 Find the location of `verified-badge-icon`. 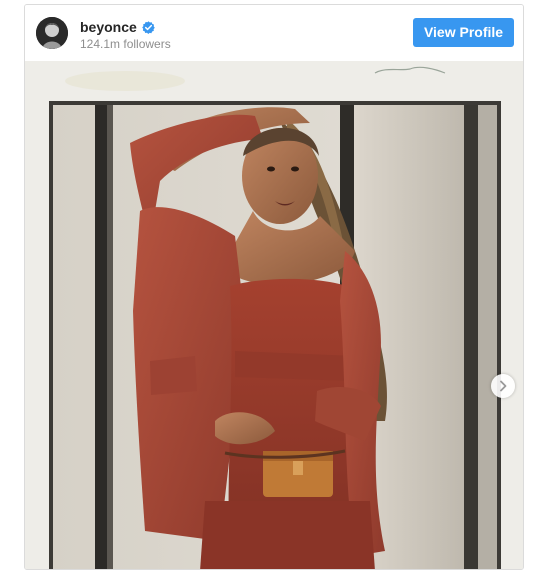

verified-badge-icon is located at coordinates (148, 27).